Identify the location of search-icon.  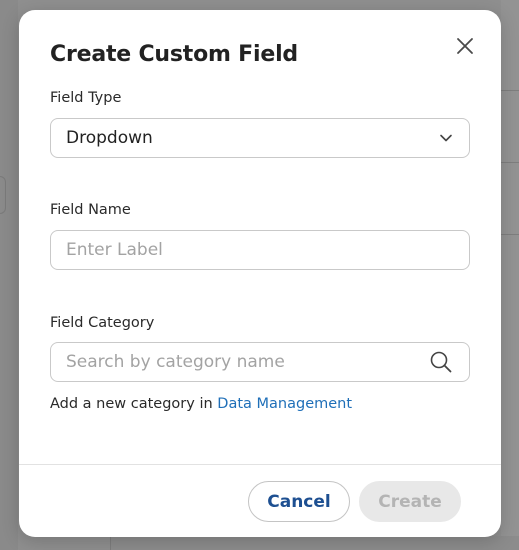
(441, 362).